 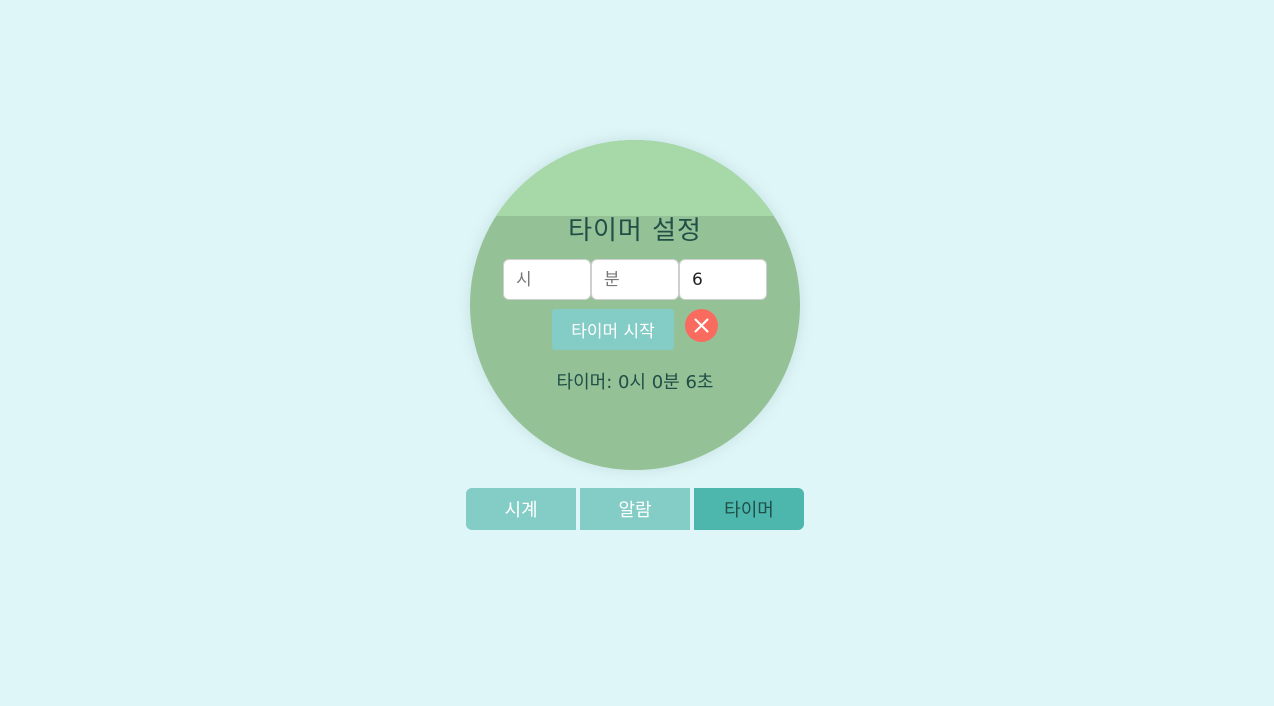 I want to click on tab-timer: 타이머, so click(x=749, y=509).